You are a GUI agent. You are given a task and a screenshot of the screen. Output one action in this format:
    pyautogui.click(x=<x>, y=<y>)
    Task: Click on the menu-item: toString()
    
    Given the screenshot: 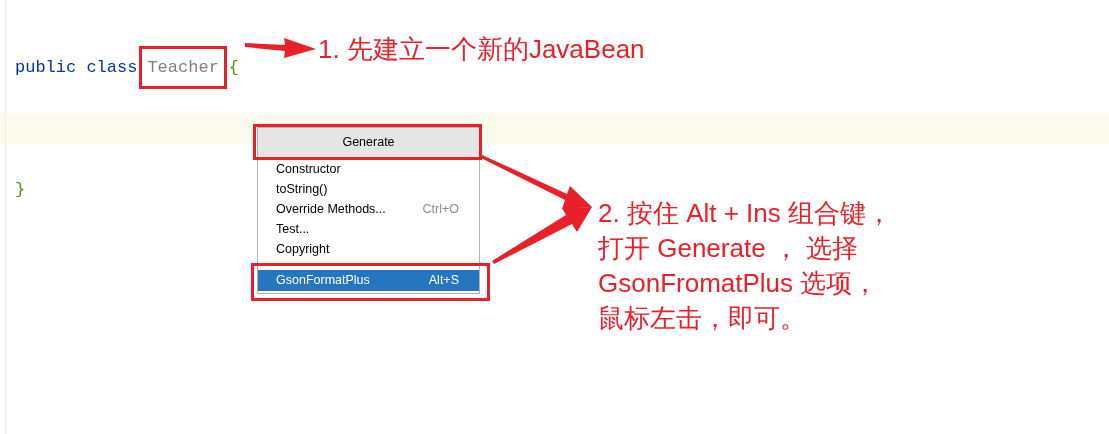 What is the action you would take?
    pyautogui.click(x=368, y=189)
    